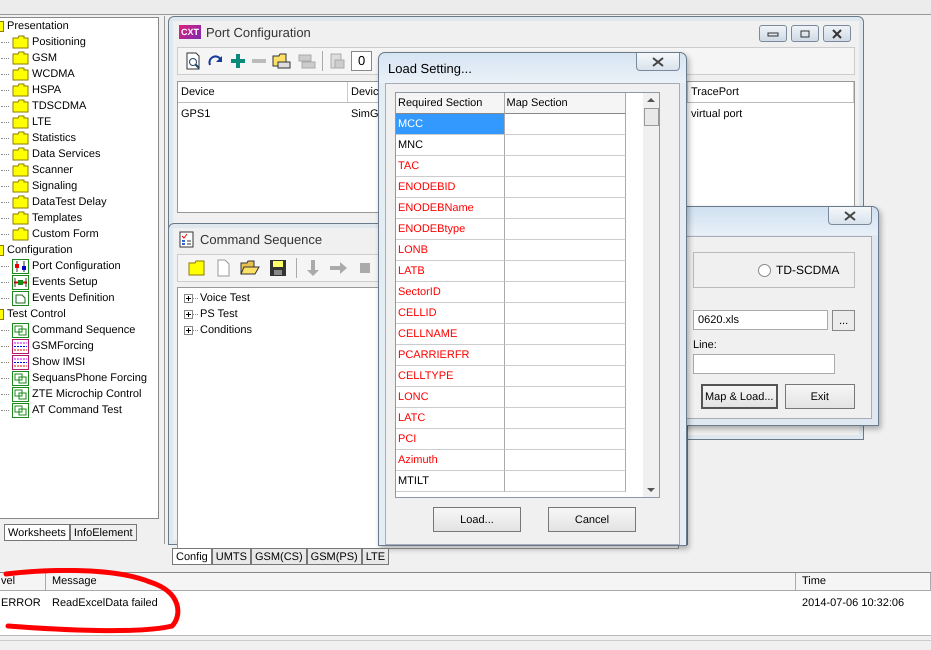 The width and height of the screenshot is (931, 650). I want to click on tree-item: PS Test, so click(219, 314).